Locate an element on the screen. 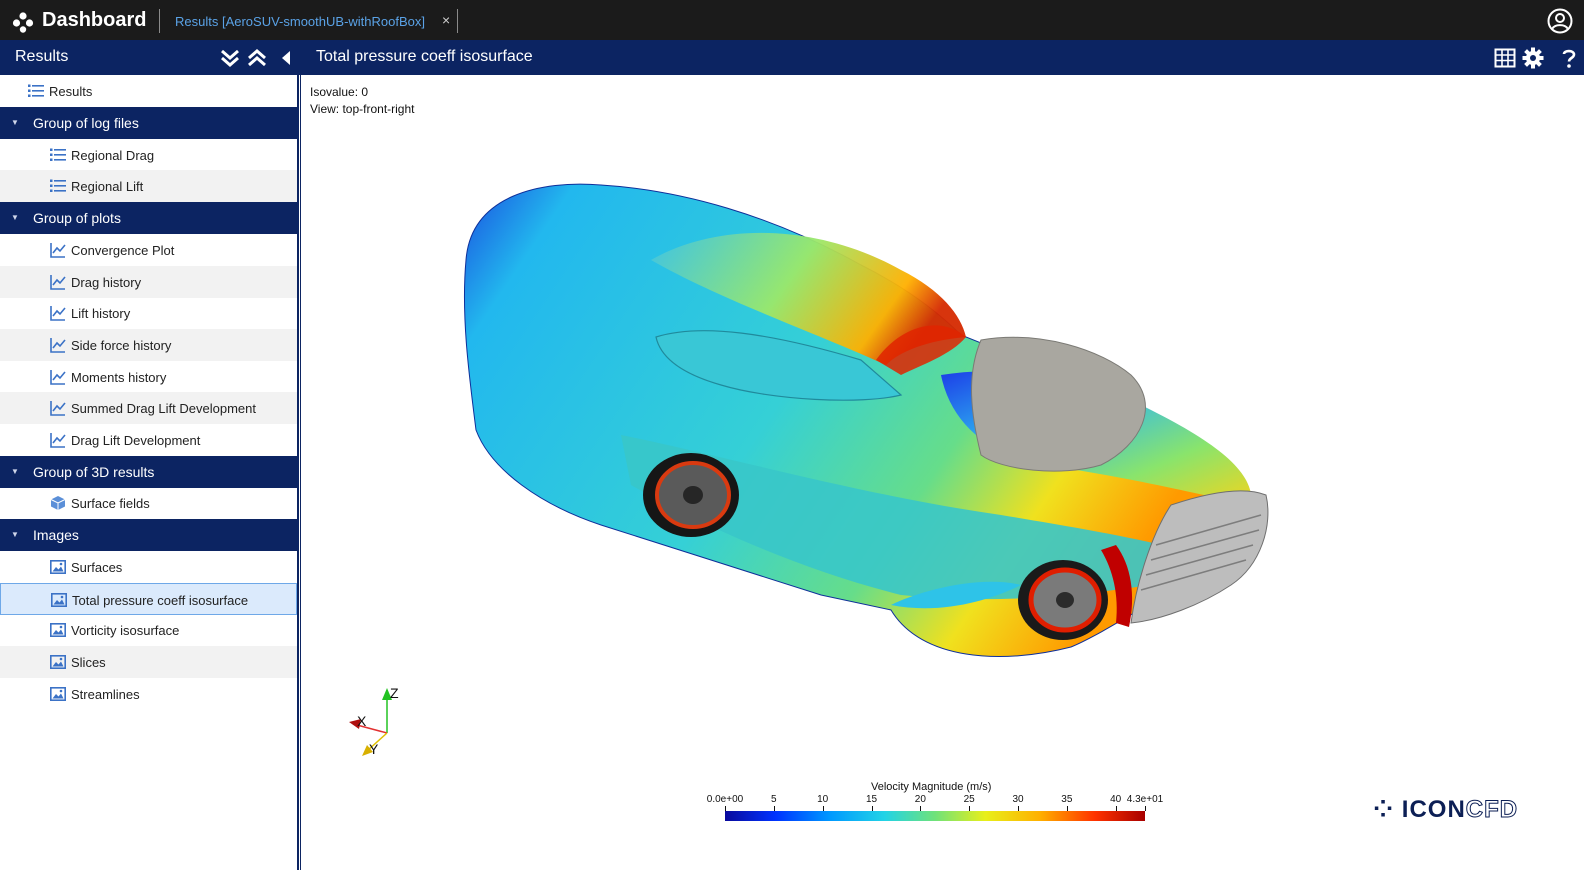 This screenshot has width=1584, height=870. tree-item-label: Regional Lift is located at coordinates (107, 187).